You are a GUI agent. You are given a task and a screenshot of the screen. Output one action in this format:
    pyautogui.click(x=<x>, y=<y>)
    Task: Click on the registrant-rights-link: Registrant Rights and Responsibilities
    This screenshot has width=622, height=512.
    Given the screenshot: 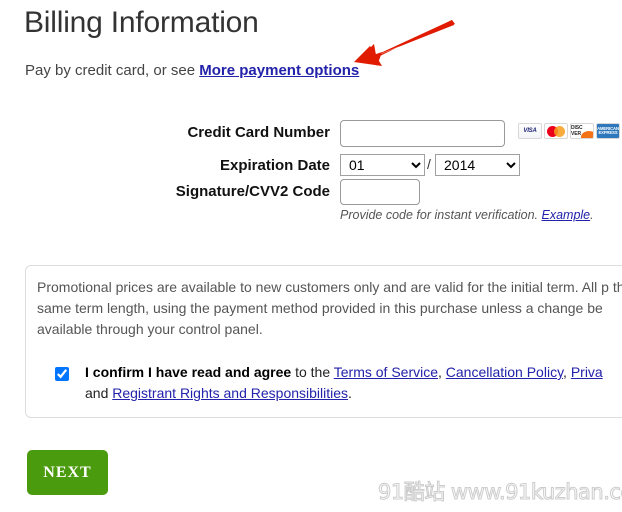 What is the action you would take?
    pyautogui.click(x=230, y=393)
    